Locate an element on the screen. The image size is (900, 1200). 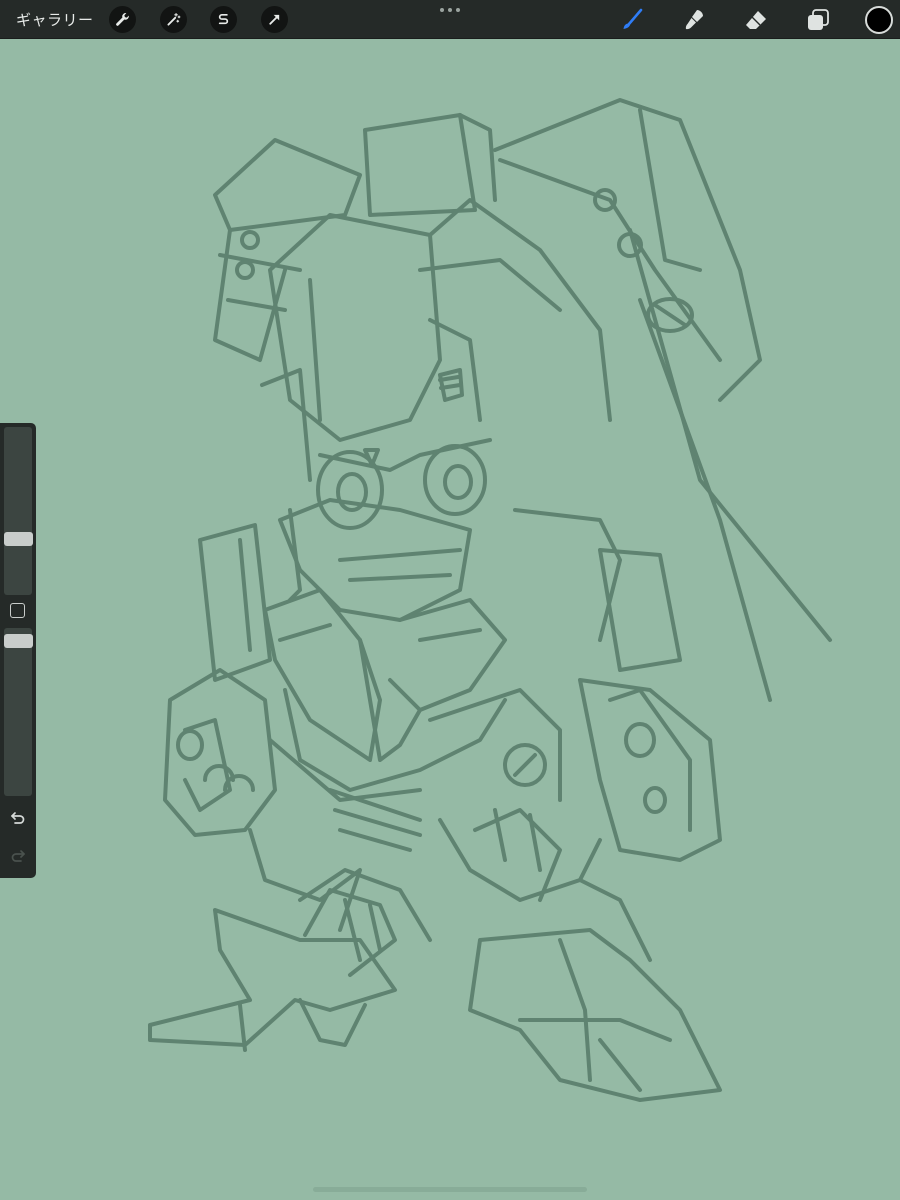
layers-icon is located at coordinates (818, 19).